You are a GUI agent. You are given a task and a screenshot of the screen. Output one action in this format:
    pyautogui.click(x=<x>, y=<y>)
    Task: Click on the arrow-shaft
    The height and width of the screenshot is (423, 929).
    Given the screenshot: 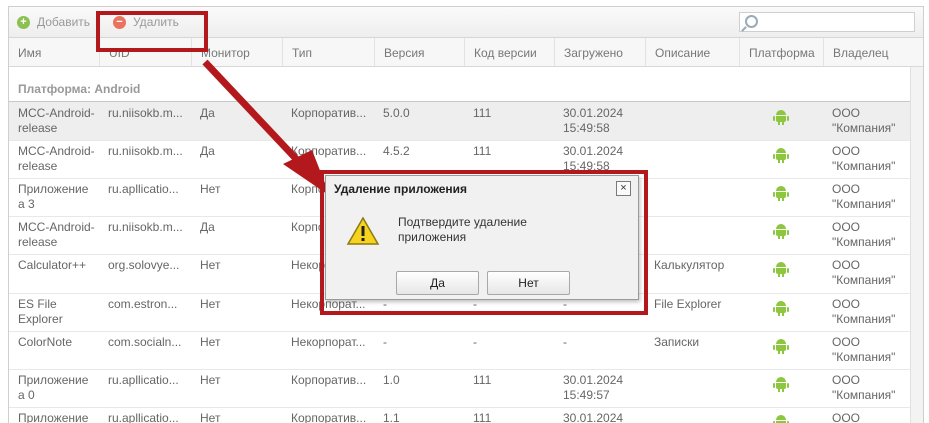 What is the action you would take?
    pyautogui.click(x=252, y=112)
    